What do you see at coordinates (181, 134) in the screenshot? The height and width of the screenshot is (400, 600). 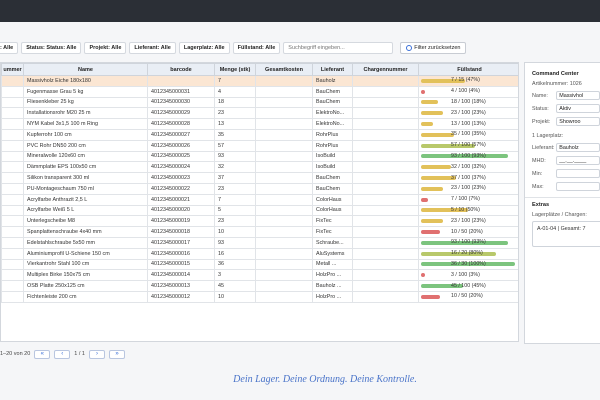 I see `cell-barcode: 4012345000027` at bounding box center [181, 134].